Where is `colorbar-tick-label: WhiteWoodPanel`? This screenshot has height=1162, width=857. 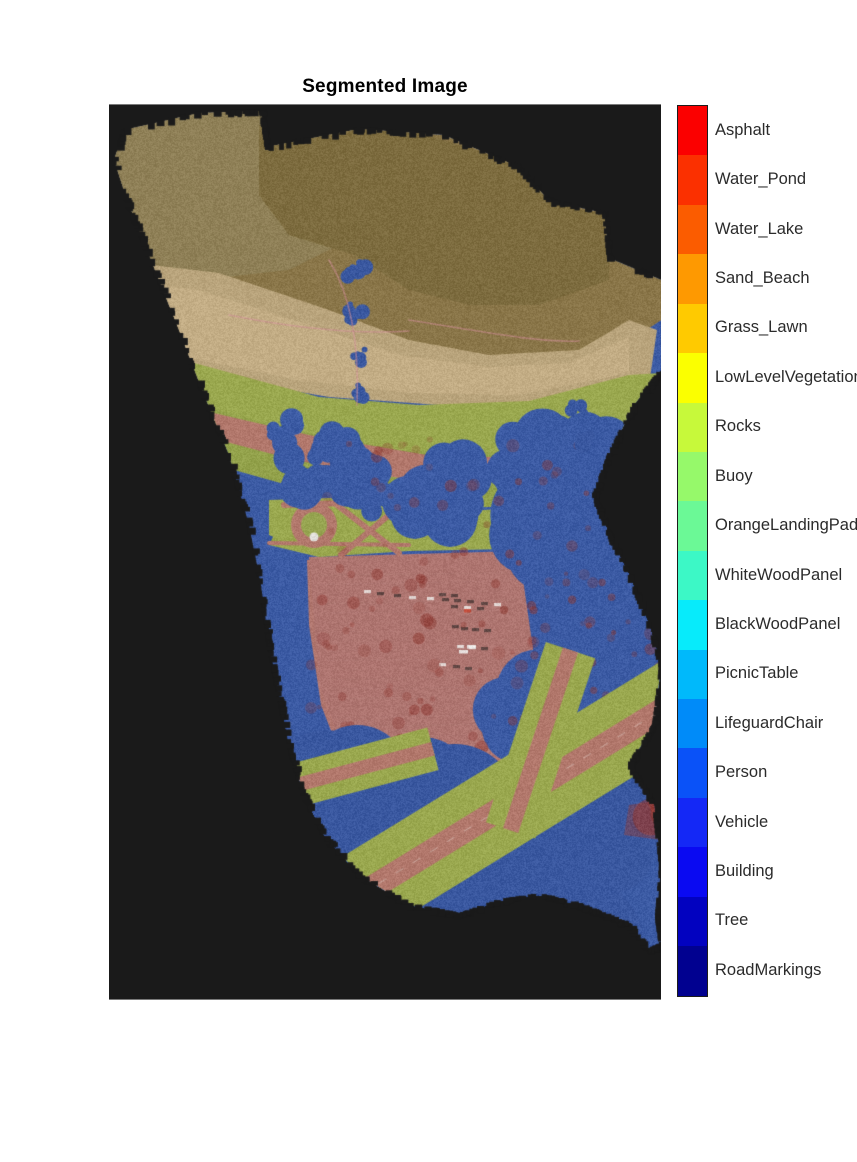
colorbar-tick-label: WhiteWoodPanel is located at coordinates (779, 574).